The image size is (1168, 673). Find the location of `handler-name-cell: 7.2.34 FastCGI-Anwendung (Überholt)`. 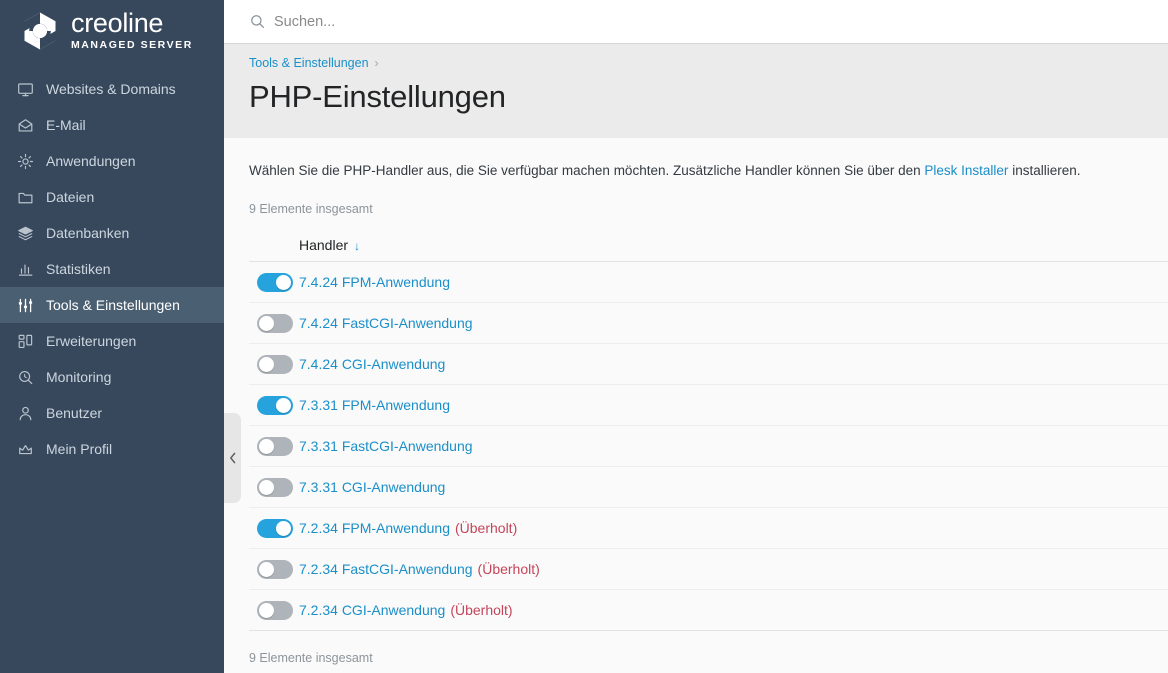

handler-name-cell: 7.2.34 FastCGI-Anwendung (Überholt) is located at coordinates (419, 569).